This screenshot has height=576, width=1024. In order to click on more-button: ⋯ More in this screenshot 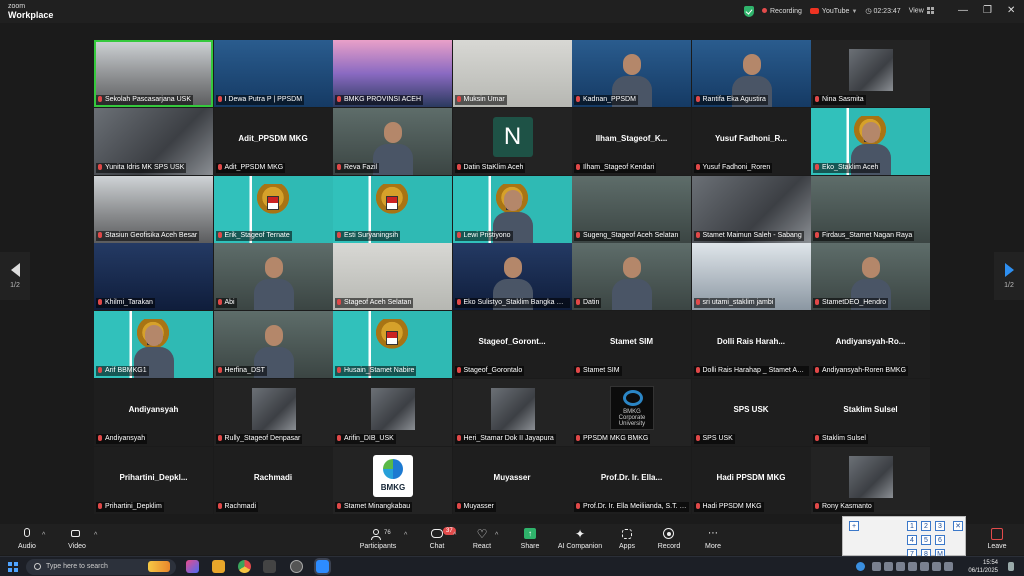, I will do `click(713, 540)`.